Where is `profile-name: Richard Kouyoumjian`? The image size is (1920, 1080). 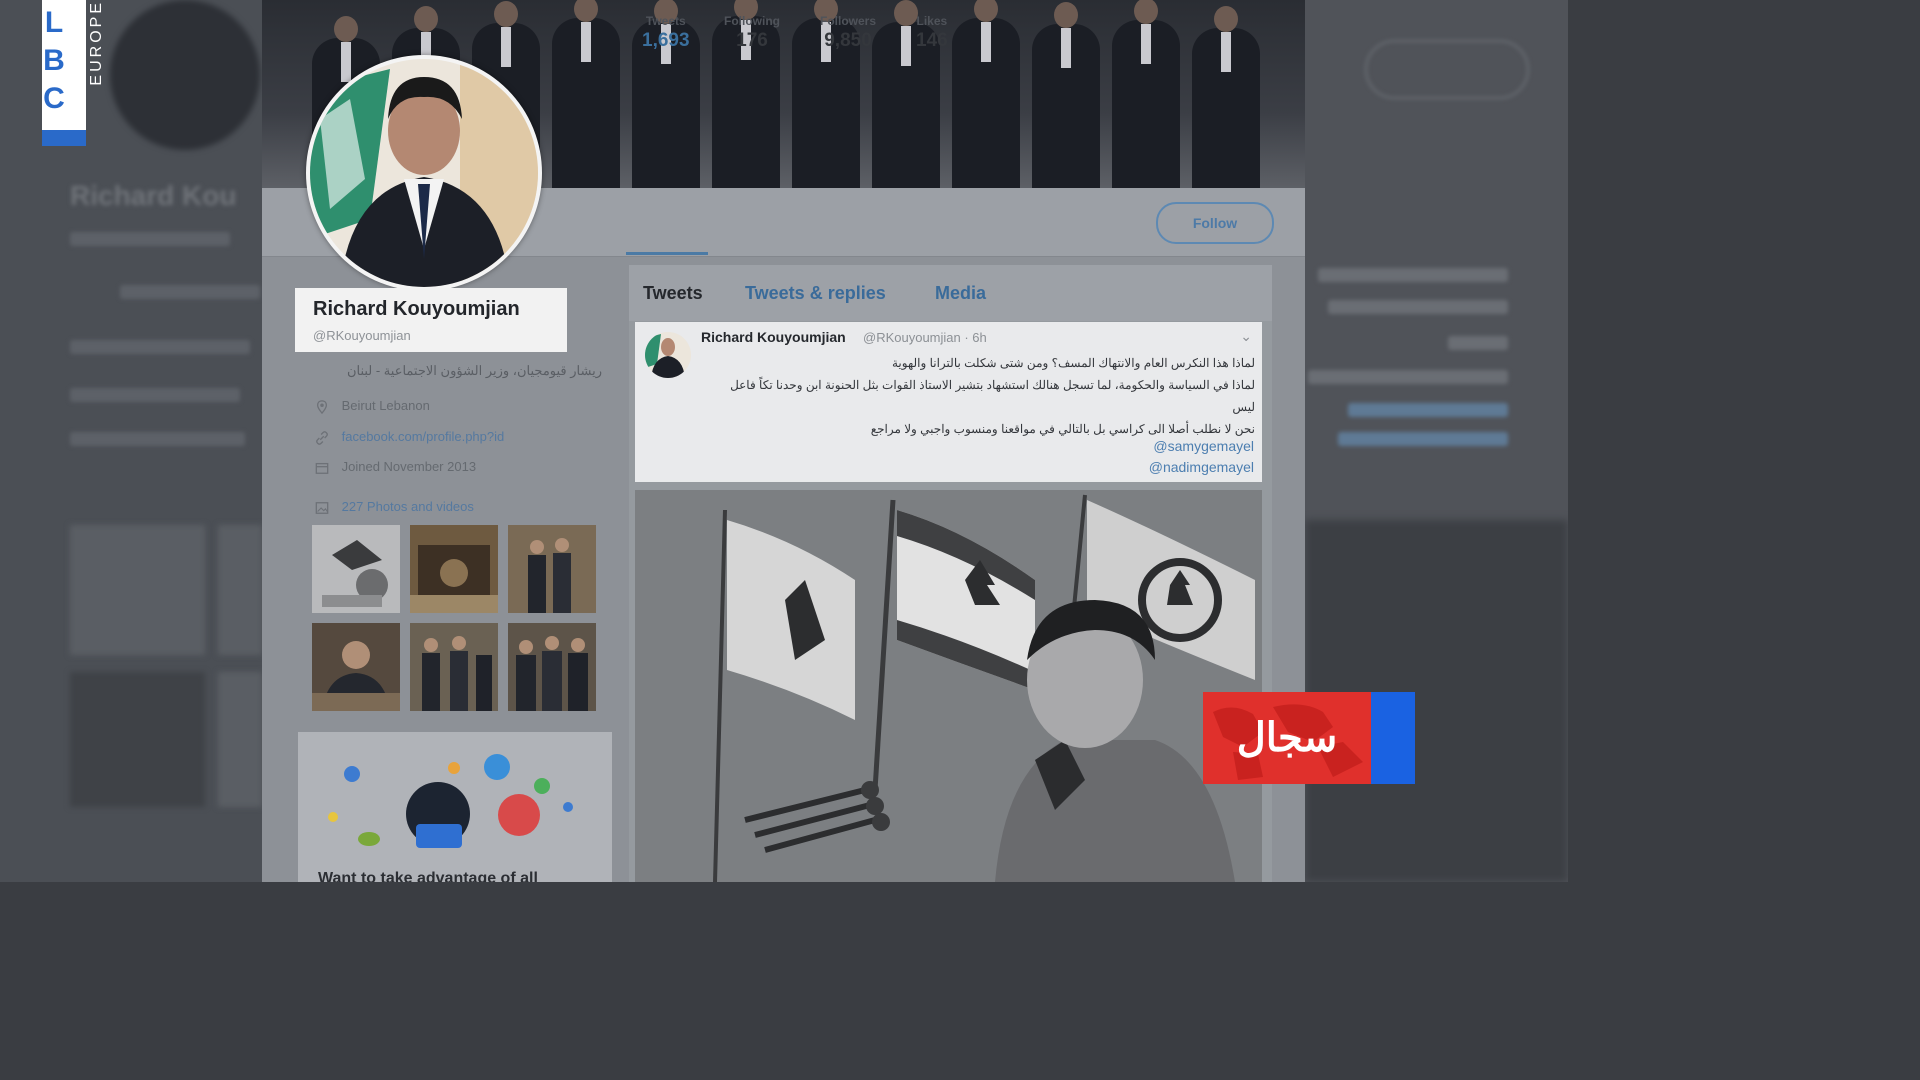
profile-name: Richard Kouyoumjian is located at coordinates (416, 309).